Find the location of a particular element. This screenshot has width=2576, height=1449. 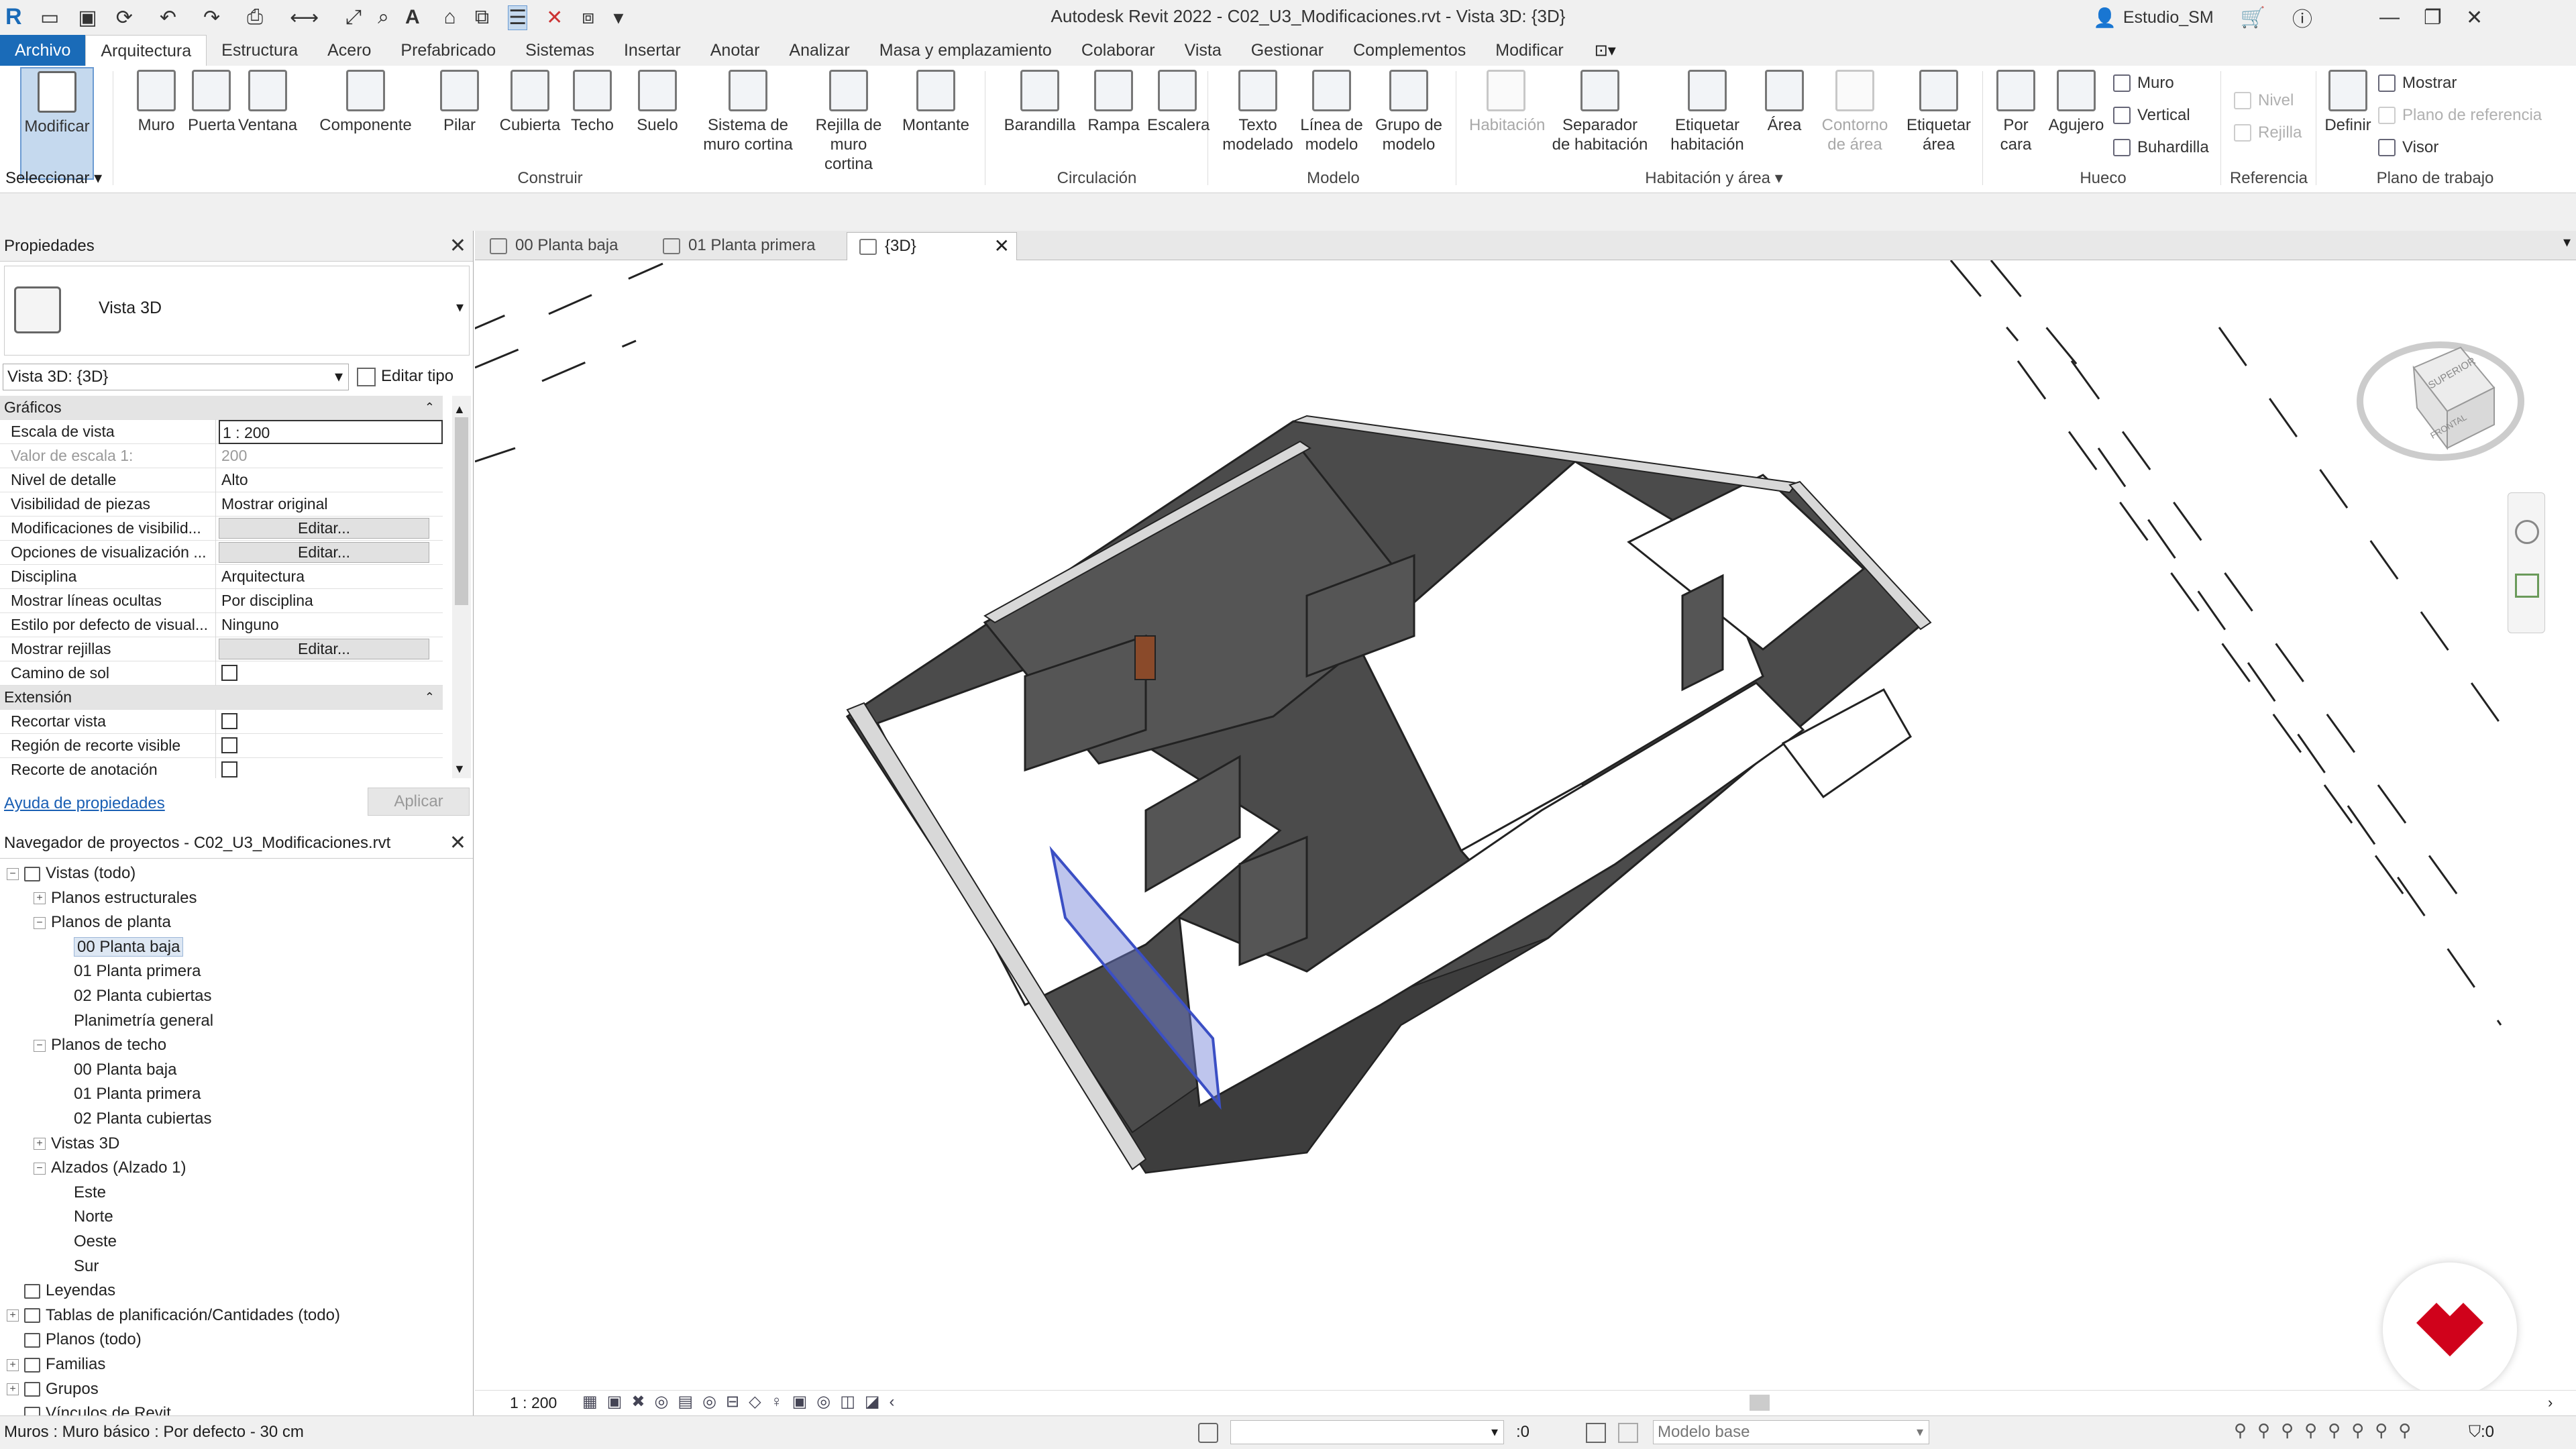

close-hidden-icon: ✕ is located at coordinates (554, 18).